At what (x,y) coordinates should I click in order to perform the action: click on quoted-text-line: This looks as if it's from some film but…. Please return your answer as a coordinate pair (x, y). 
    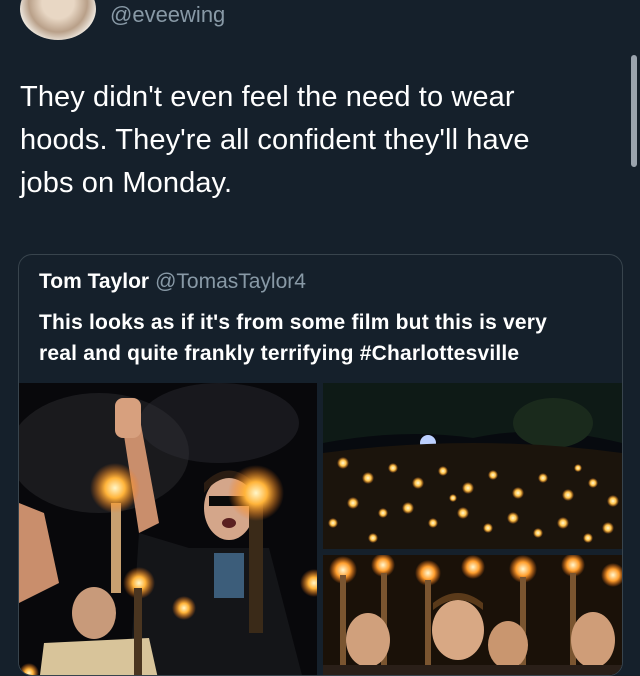
    Looking at the image, I should click on (293, 322).